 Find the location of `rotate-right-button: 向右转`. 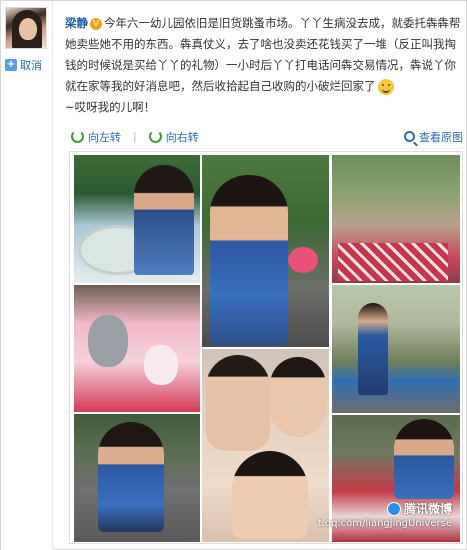

rotate-right-button: 向右转 is located at coordinates (173, 137).